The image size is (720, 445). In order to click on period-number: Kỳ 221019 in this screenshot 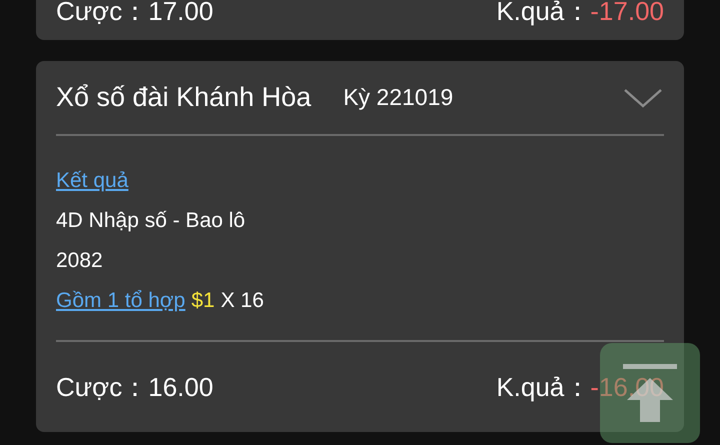, I will do `click(398, 97)`.